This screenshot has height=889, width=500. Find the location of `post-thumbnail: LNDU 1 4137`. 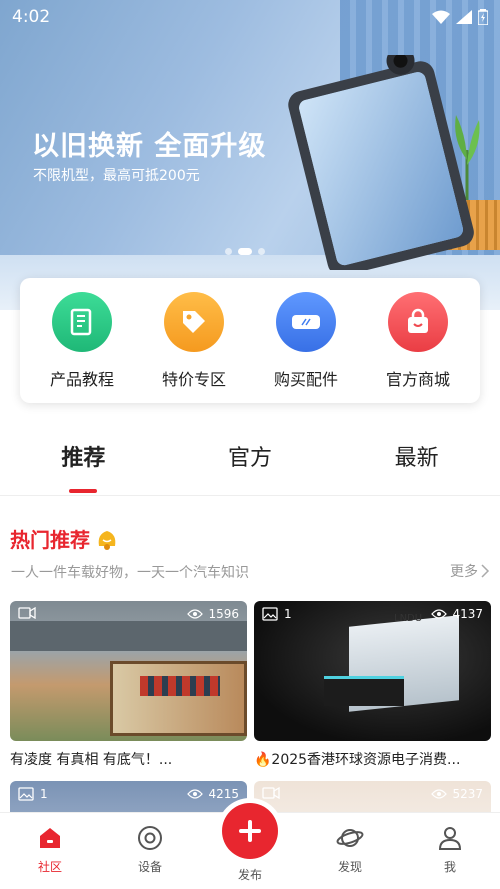

post-thumbnail: LNDU 1 4137 is located at coordinates (372, 671).